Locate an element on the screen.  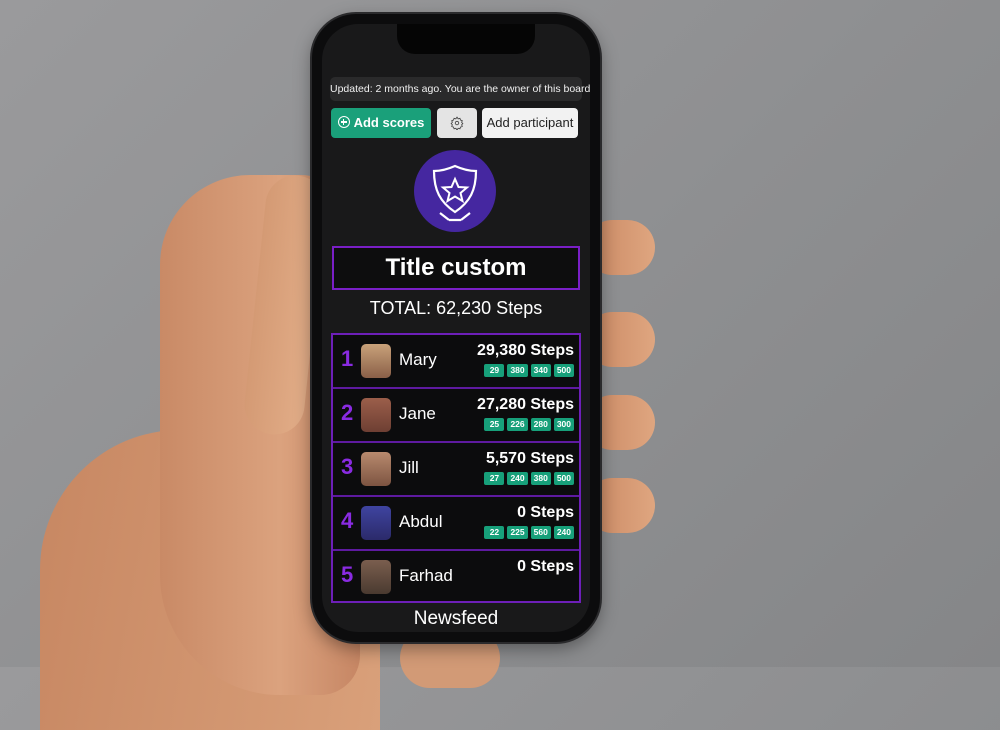
score-chip: 225 is located at coordinates (517, 532).